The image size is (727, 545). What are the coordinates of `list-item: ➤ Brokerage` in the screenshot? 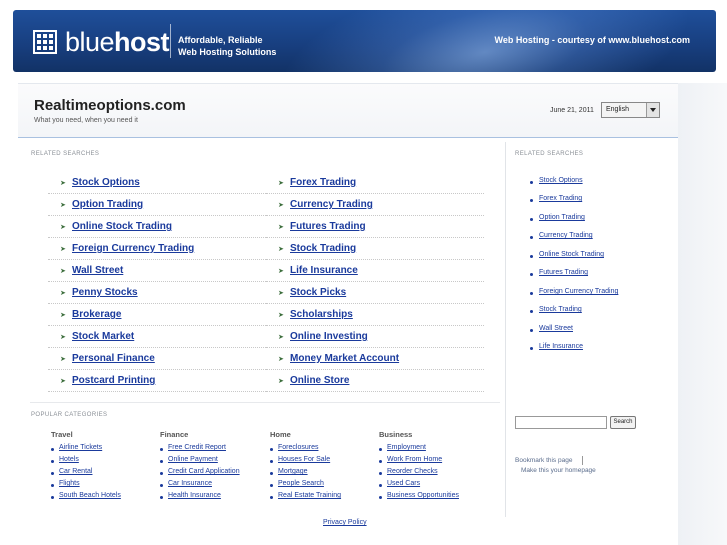 It's located at (157, 315).